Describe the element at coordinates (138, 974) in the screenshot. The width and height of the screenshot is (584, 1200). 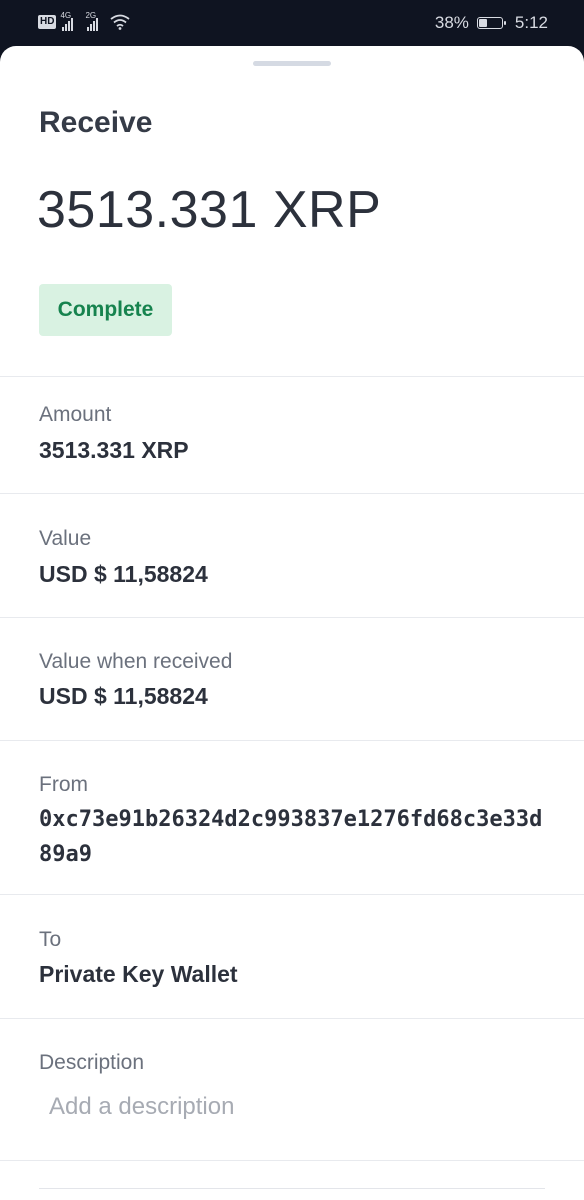
I see `to-value: Private Key Wallet` at that location.